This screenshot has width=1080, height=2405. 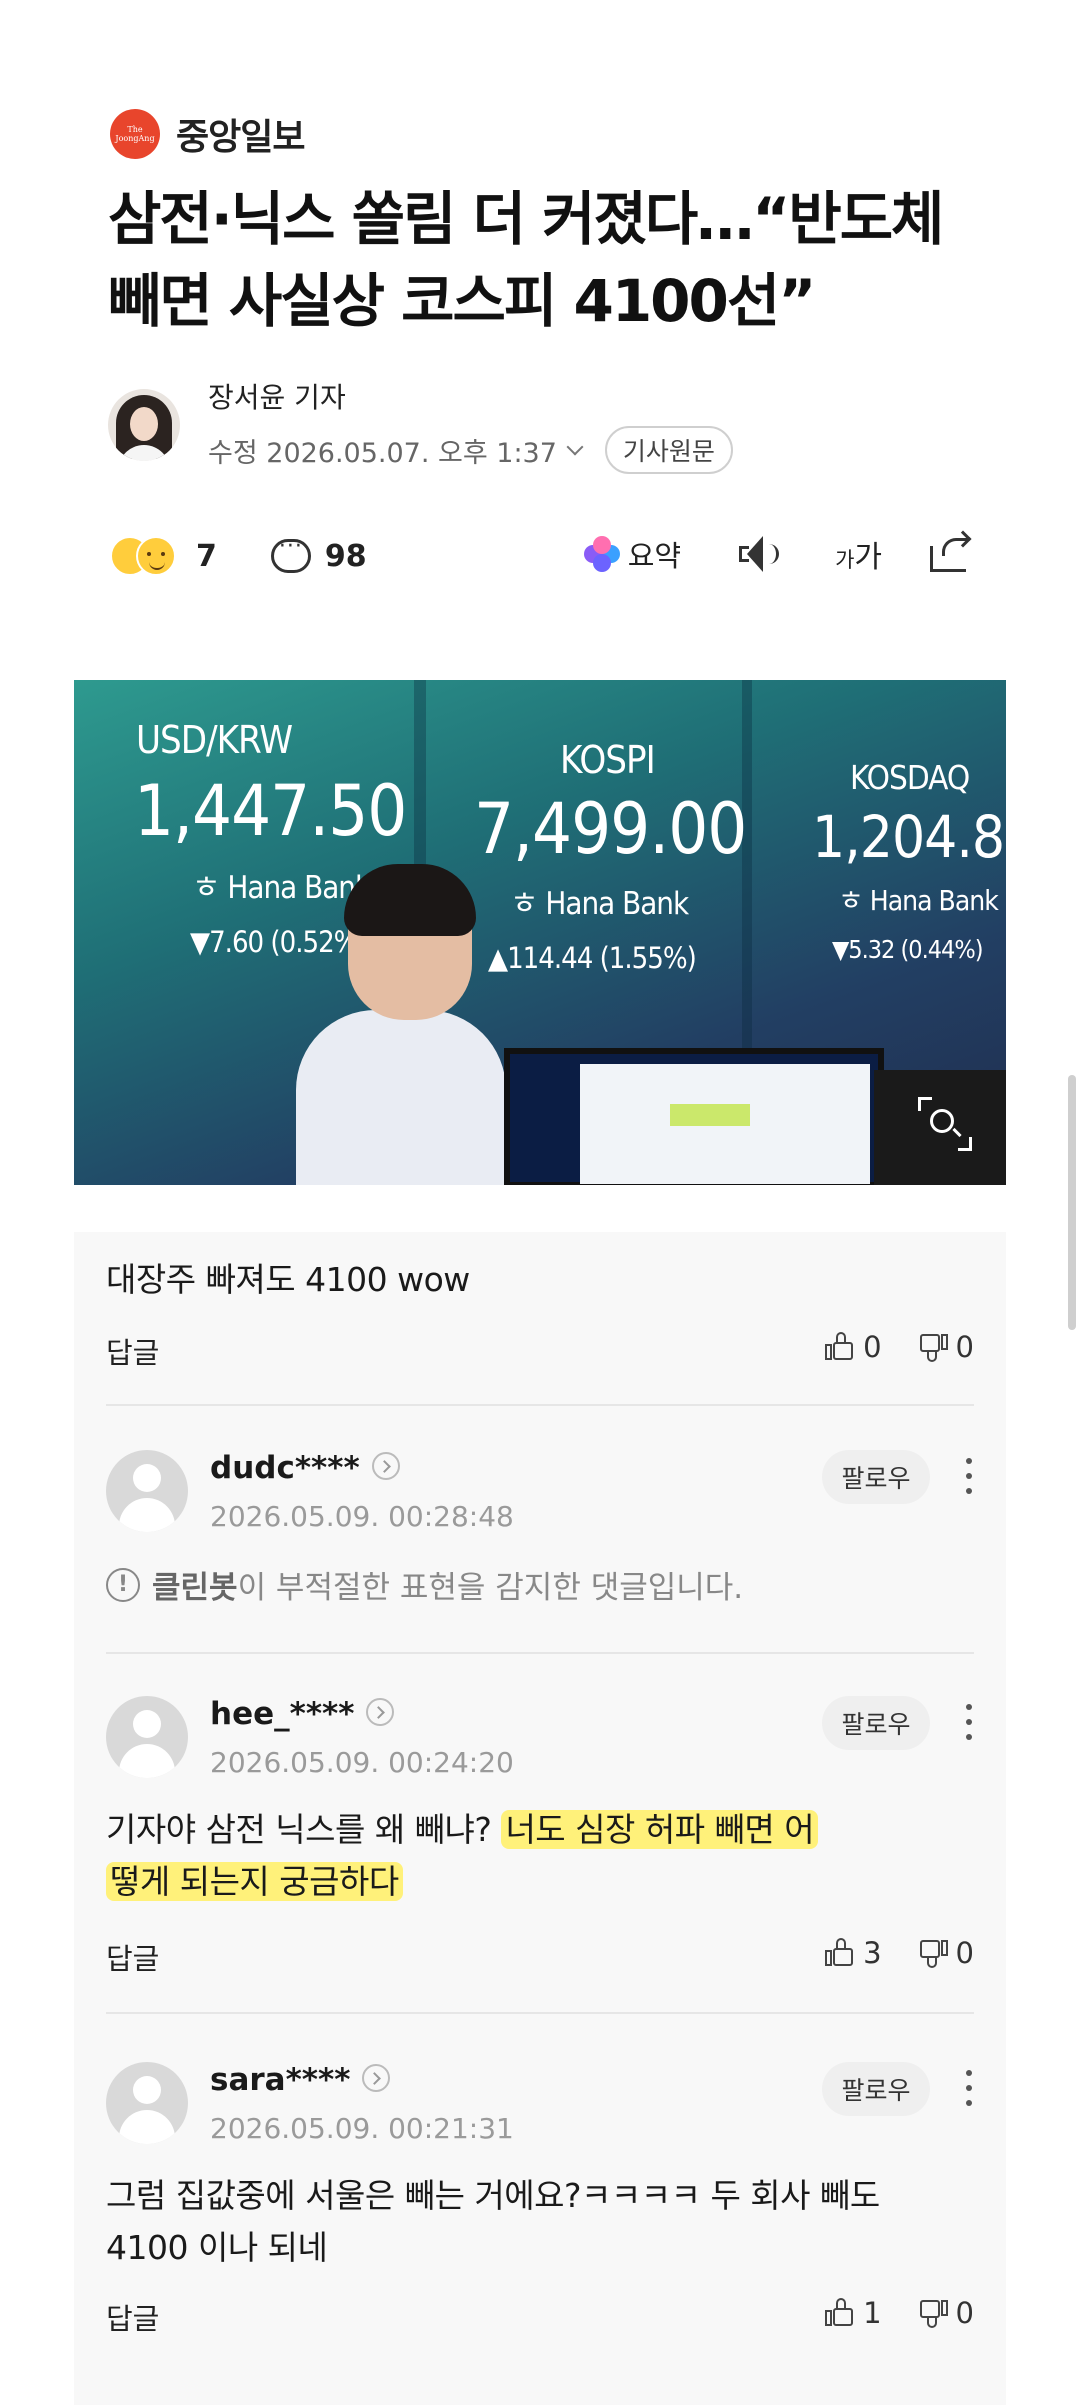 I want to click on comment-text: 대장주 빠져도 4100 wow, so click(x=288, y=1279).